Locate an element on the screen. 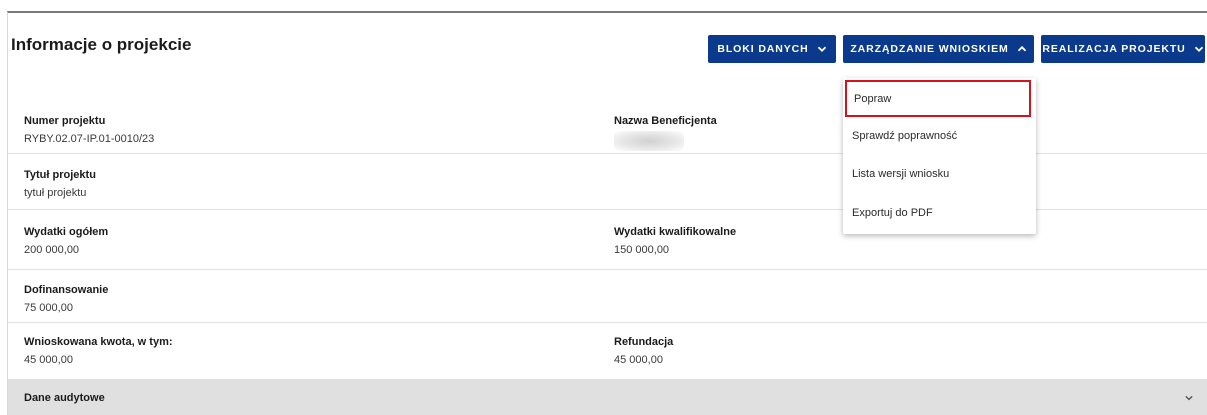 The image size is (1207, 415). wydatki-kwalifikowalne-label: Wydatki kwalifikowalne is located at coordinates (675, 232).